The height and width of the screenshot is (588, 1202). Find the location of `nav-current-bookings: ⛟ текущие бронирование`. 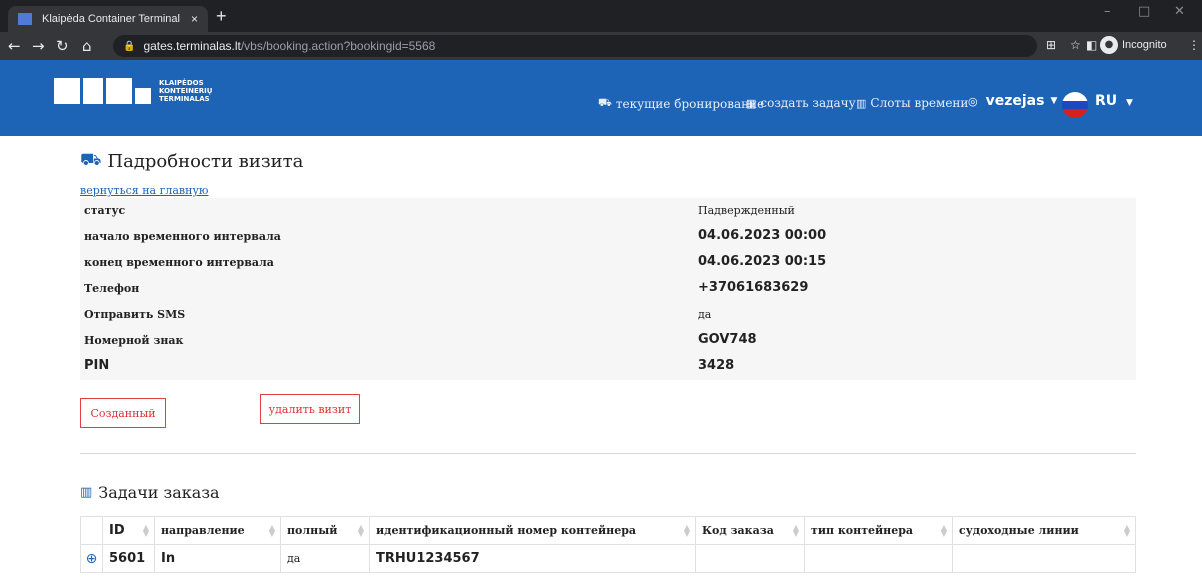

nav-current-bookings: ⛟ текущие бронирование is located at coordinates (681, 103).